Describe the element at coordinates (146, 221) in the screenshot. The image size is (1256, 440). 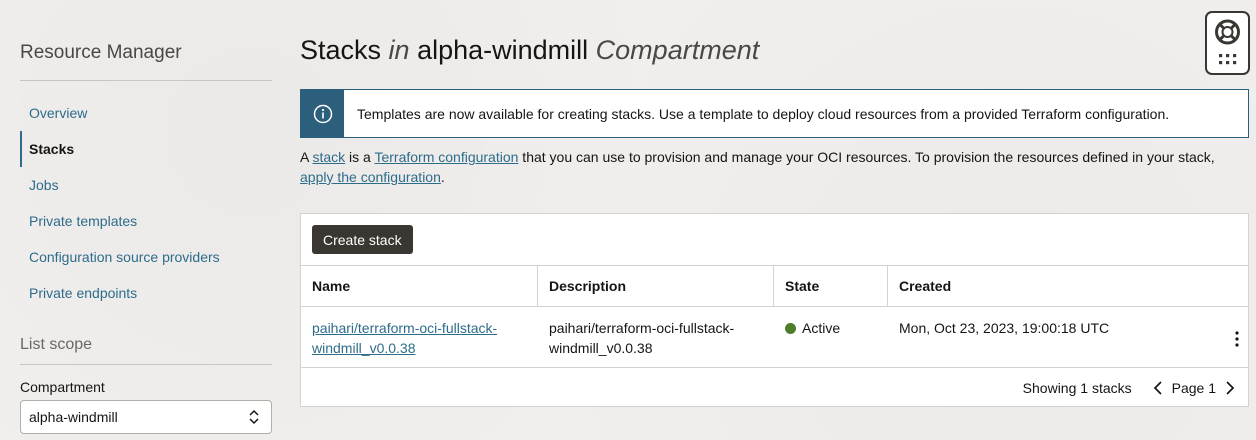
I see `sidebar-item-private-templates: Private templates` at that location.